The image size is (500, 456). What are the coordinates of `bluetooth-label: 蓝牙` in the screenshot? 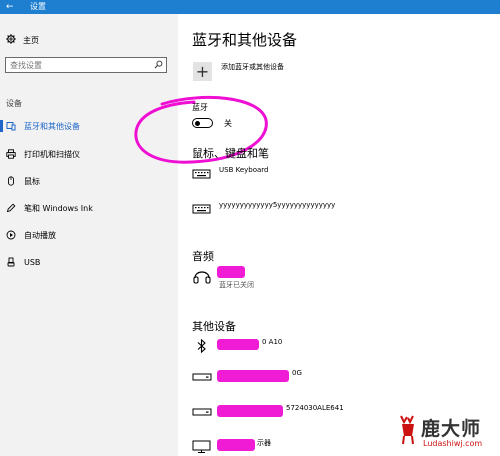 It's located at (200, 107).